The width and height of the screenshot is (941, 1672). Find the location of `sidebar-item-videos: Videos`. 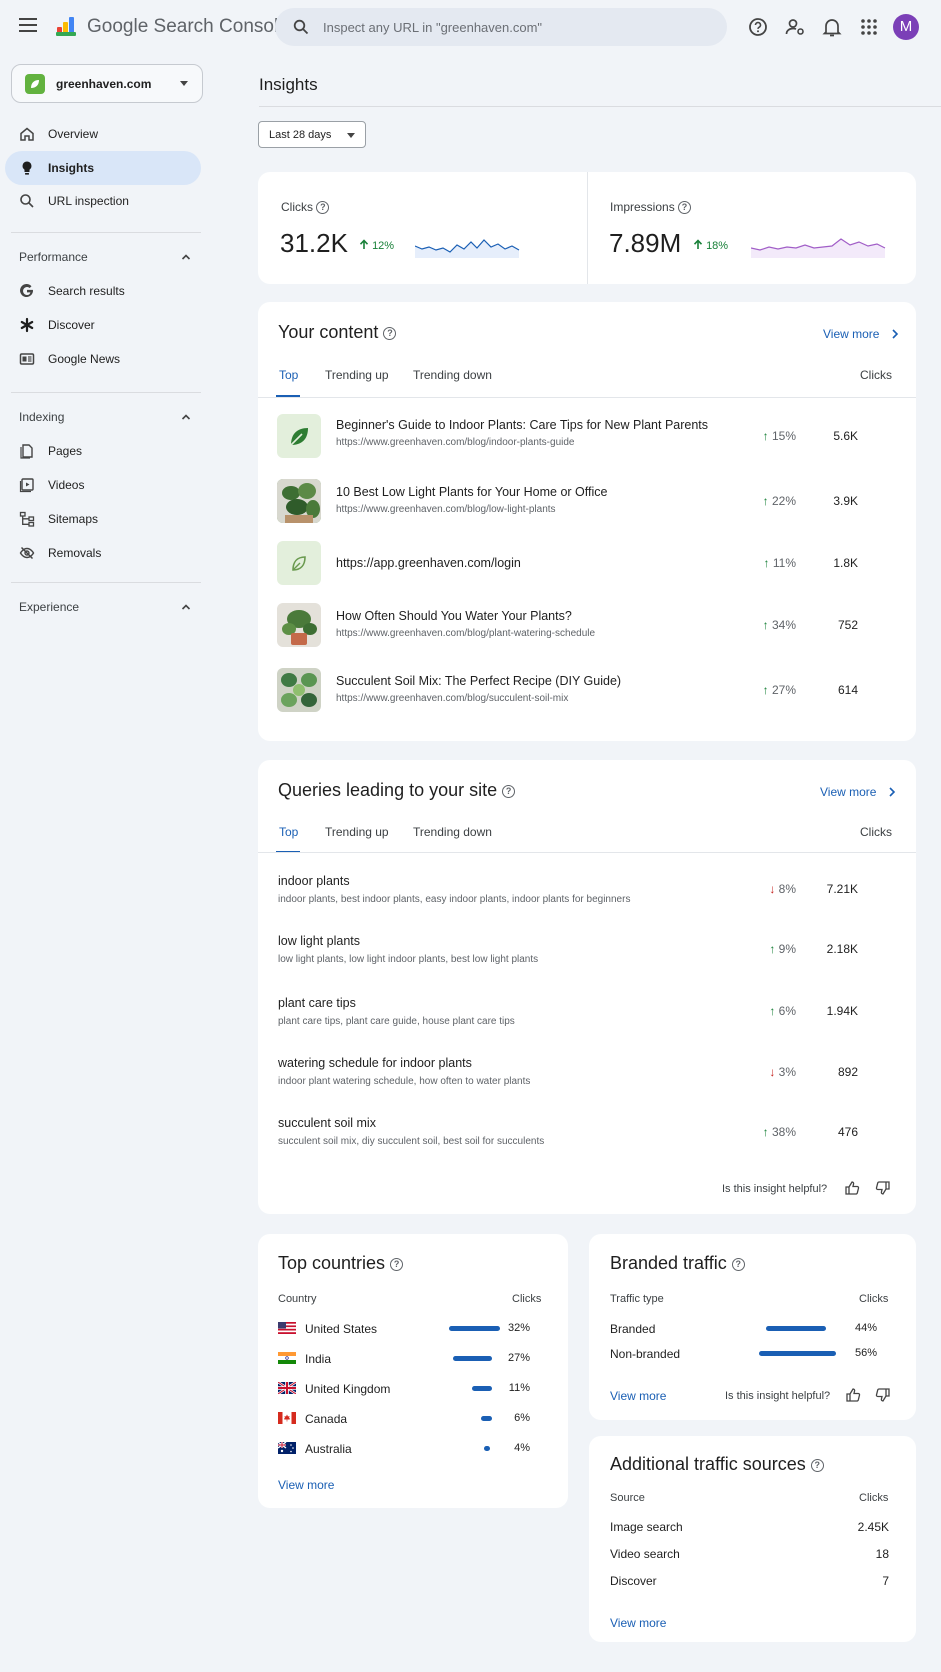

sidebar-item-videos: Videos is located at coordinates (103, 485).